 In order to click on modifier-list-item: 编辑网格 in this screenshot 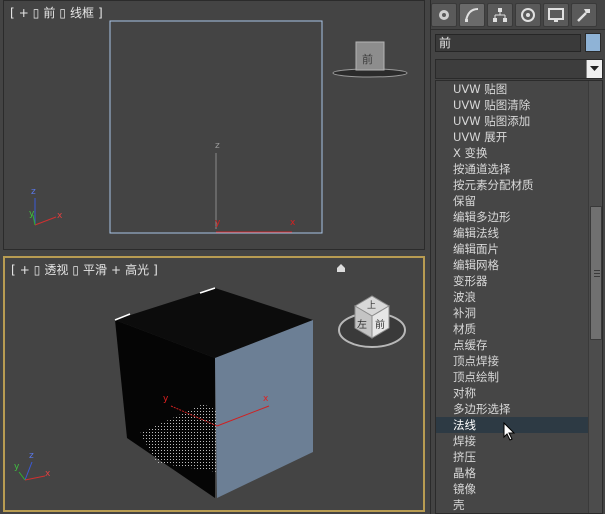, I will do `click(519, 265)`.